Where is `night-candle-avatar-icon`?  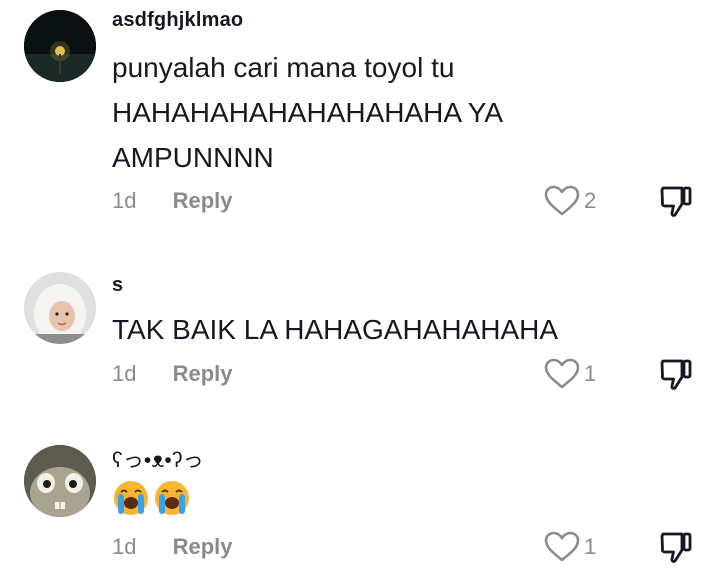 night-candle-avatar-icon is located at coordinates (60, 46).